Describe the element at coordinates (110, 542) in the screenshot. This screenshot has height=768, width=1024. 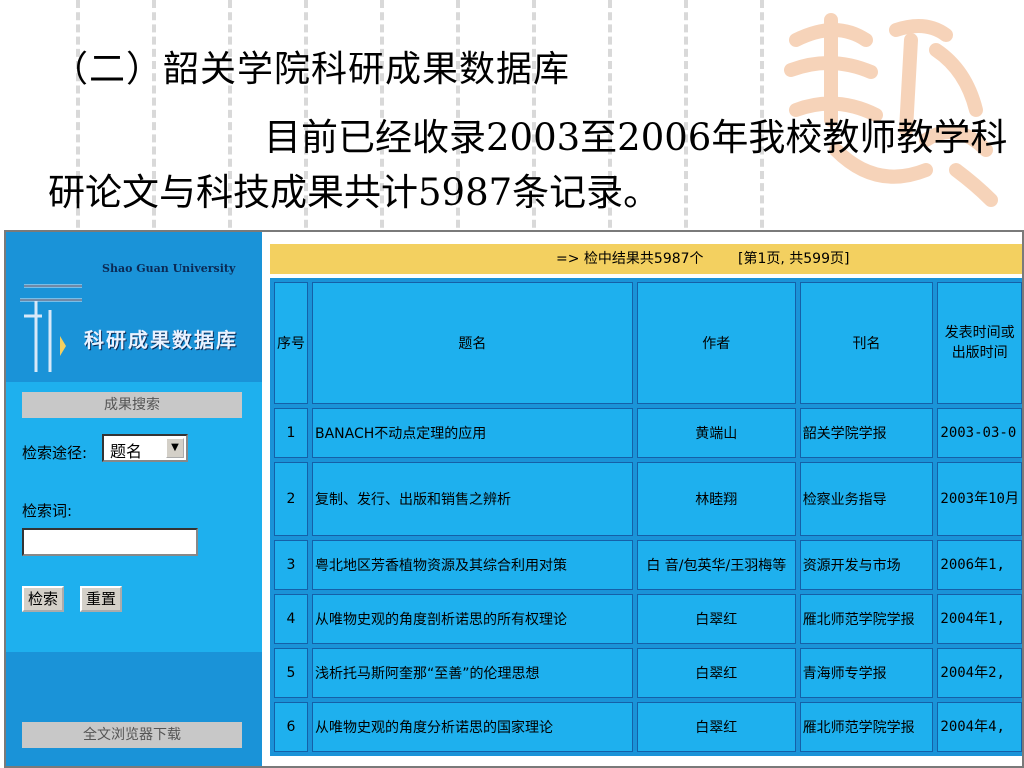
I see `keyword-input` at that location.